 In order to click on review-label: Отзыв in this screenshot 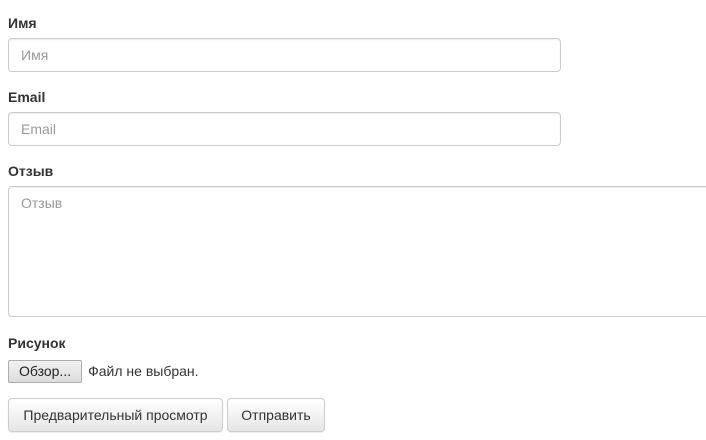, I will do `click(31, 171)`.